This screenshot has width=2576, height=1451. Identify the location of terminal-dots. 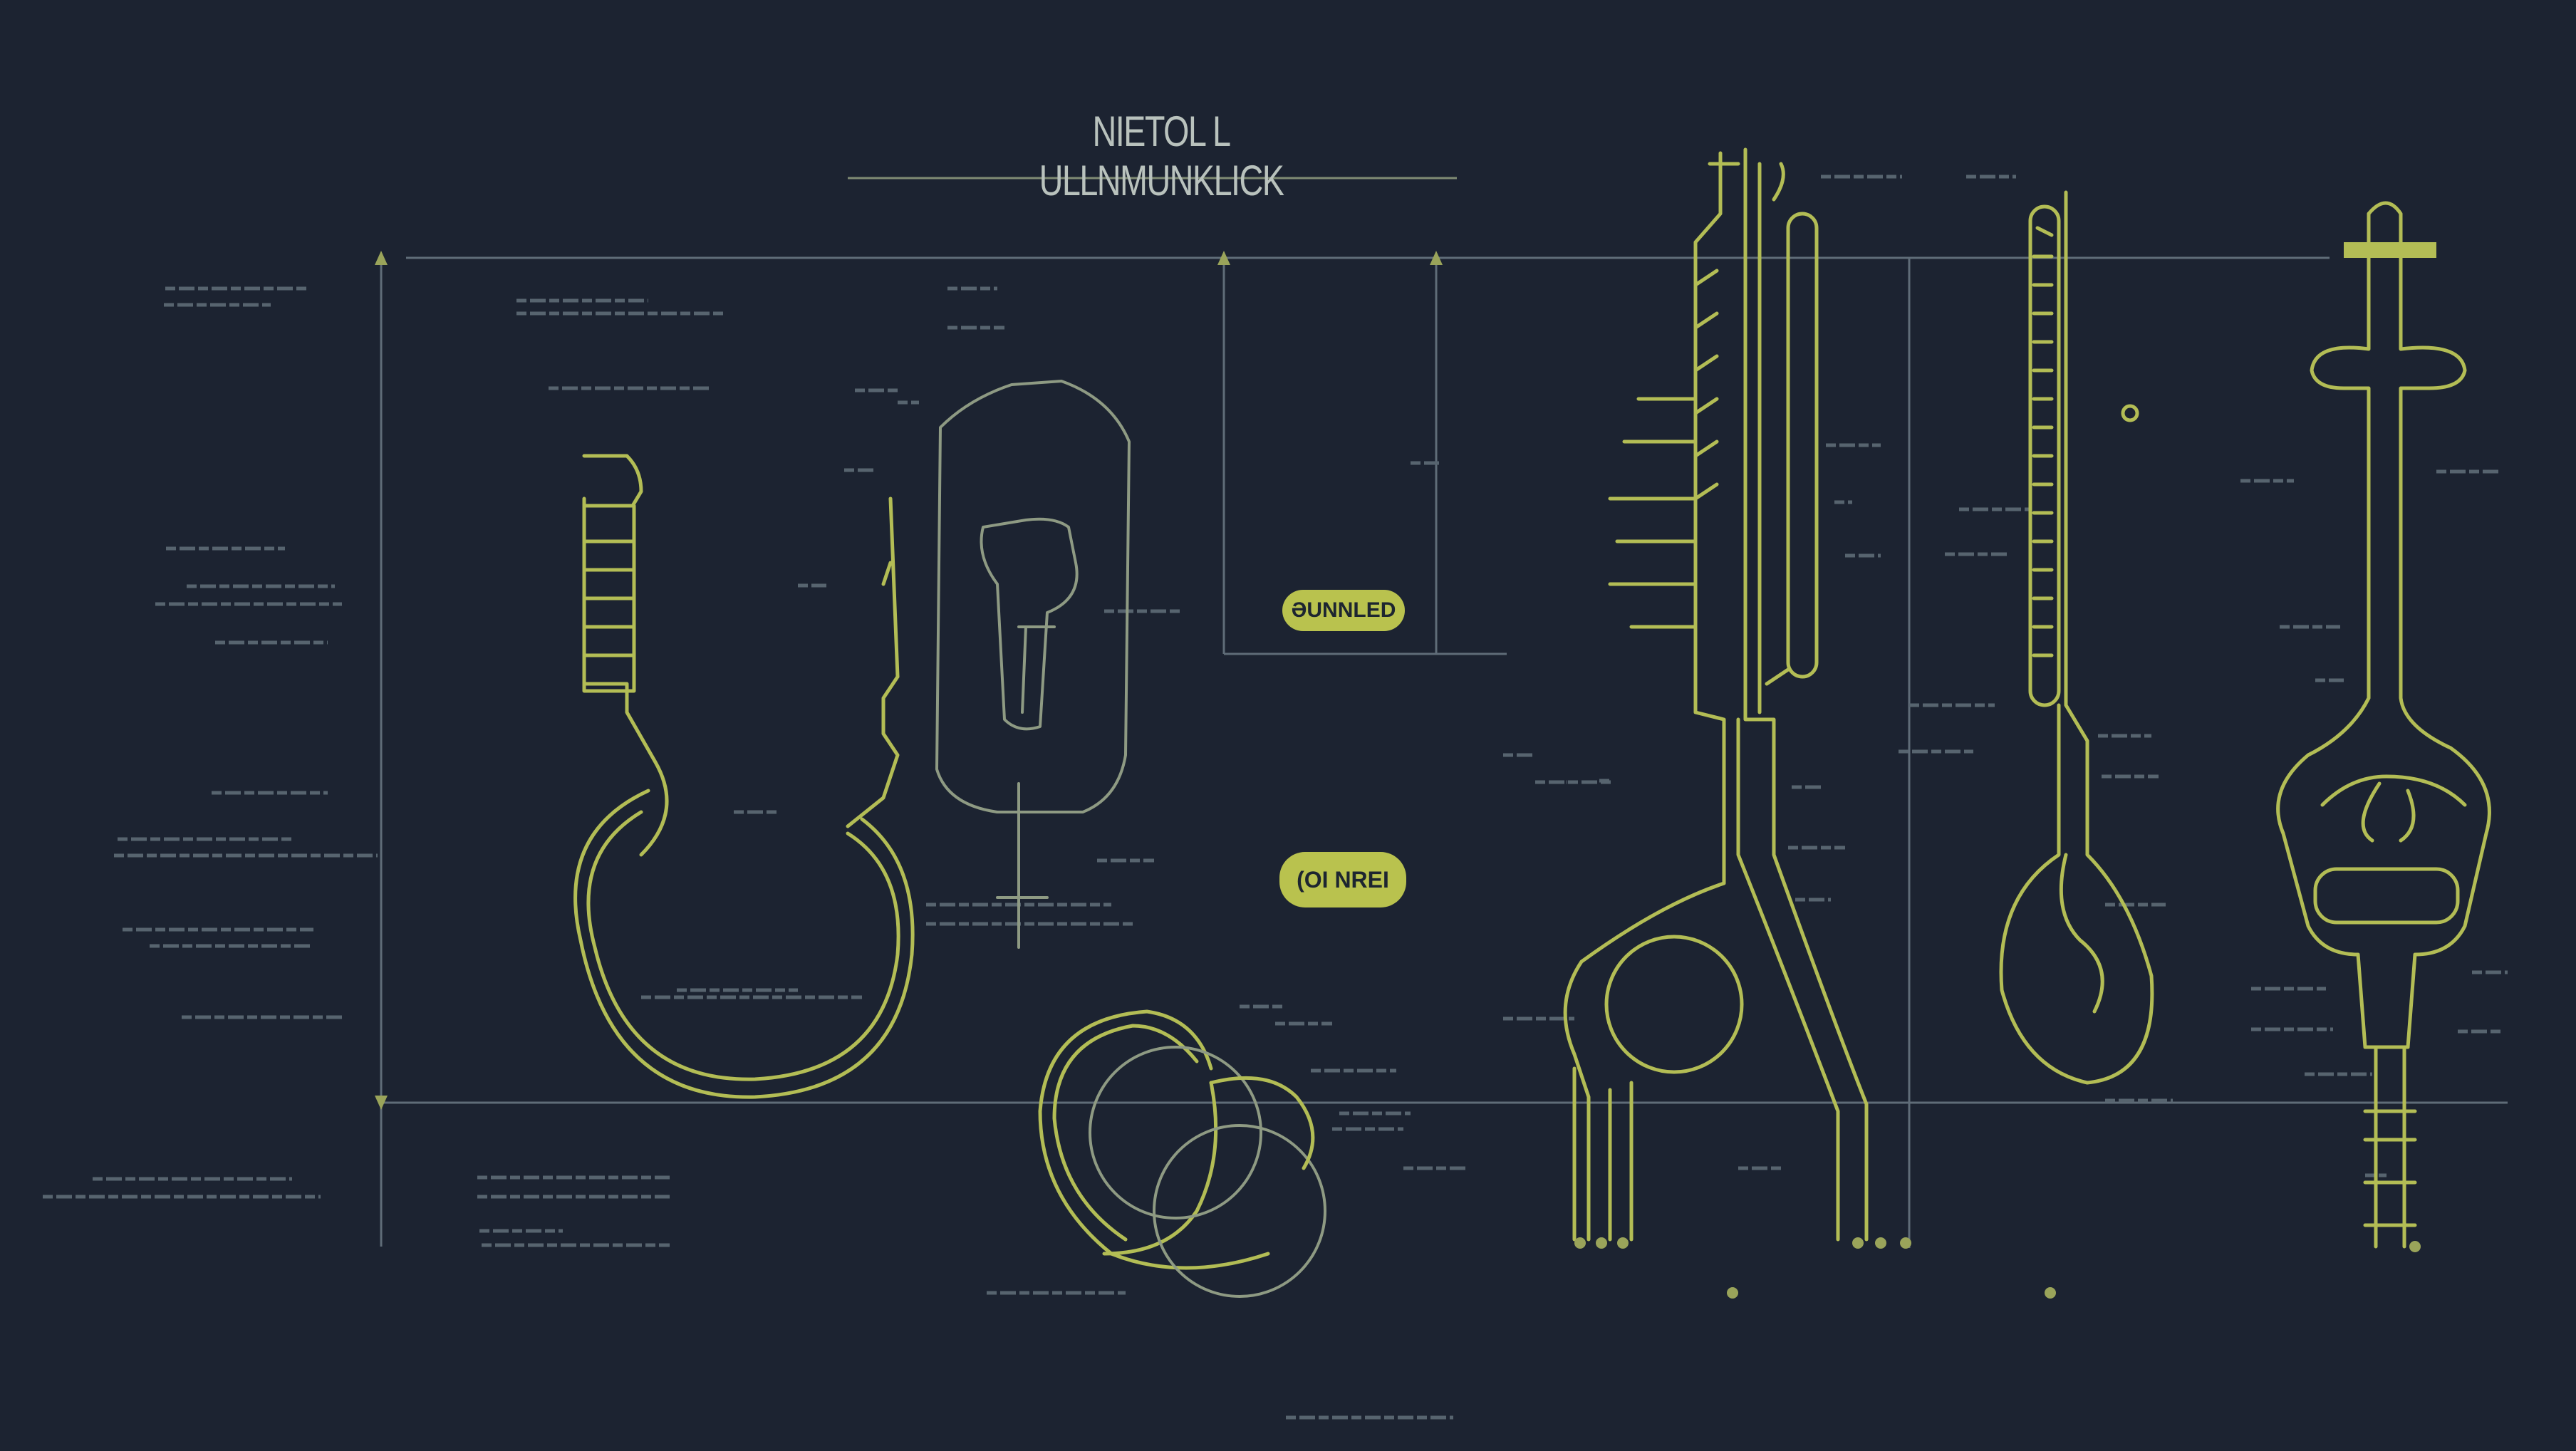
(1997, 1268).